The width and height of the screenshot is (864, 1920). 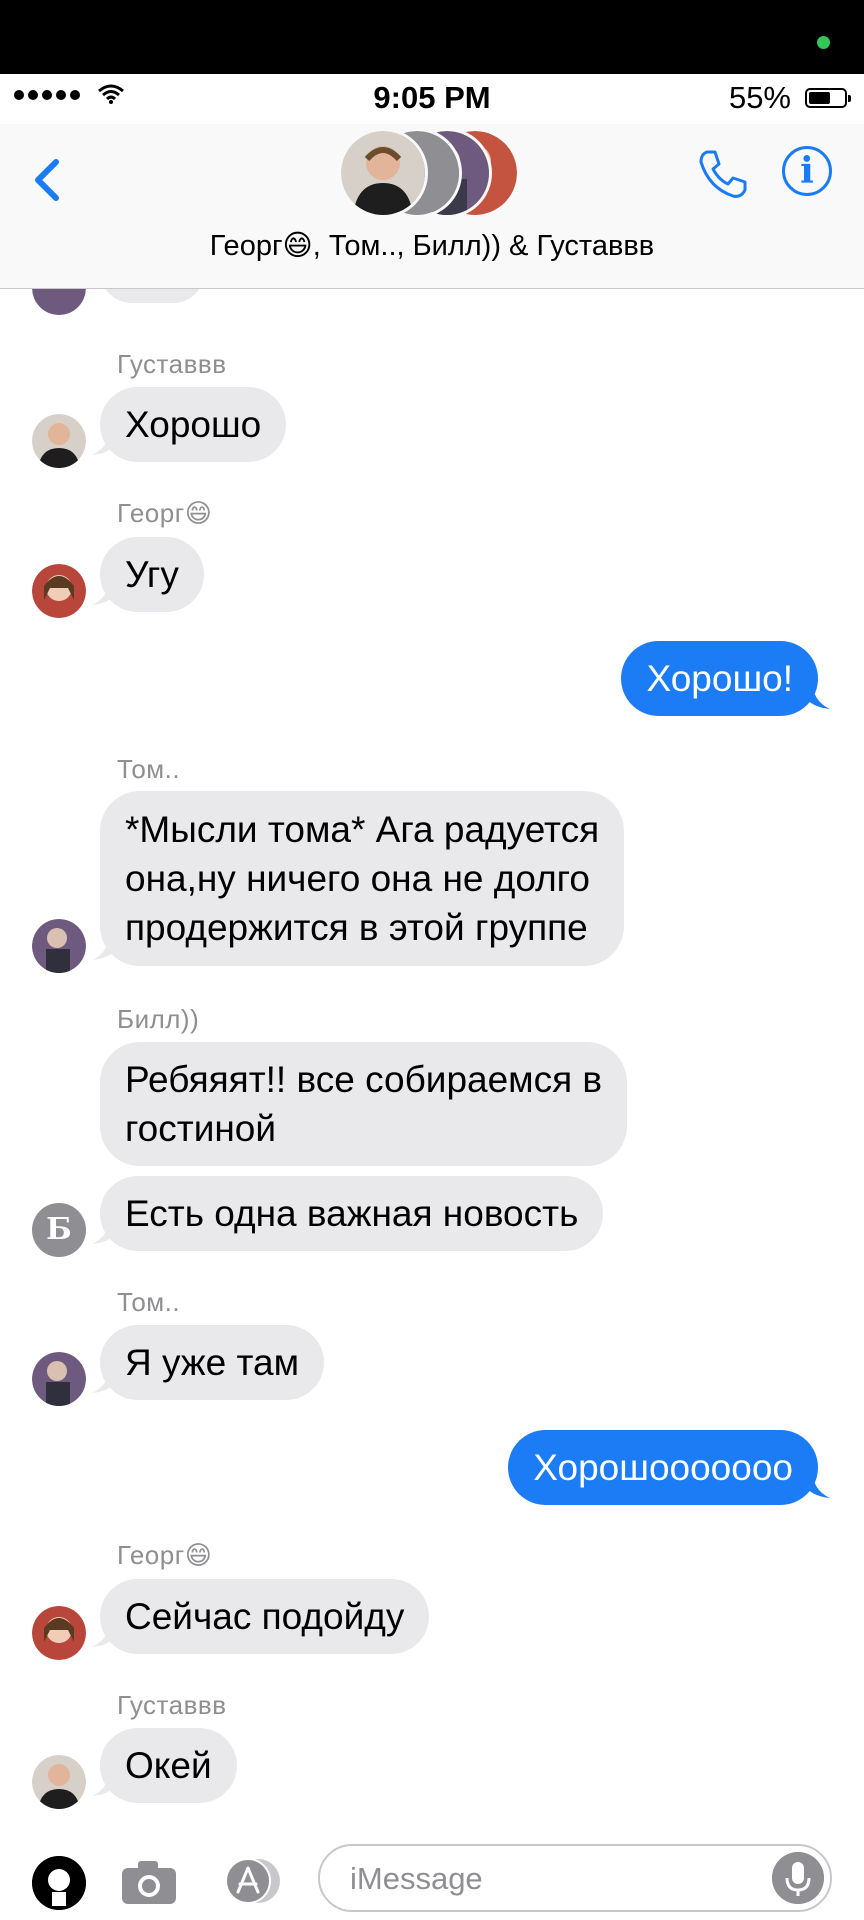 What do you see at coordinates (212, 1362) in the screenshot?
I see `message-bubble: Я уже там` at bounding box center [212, 1362].